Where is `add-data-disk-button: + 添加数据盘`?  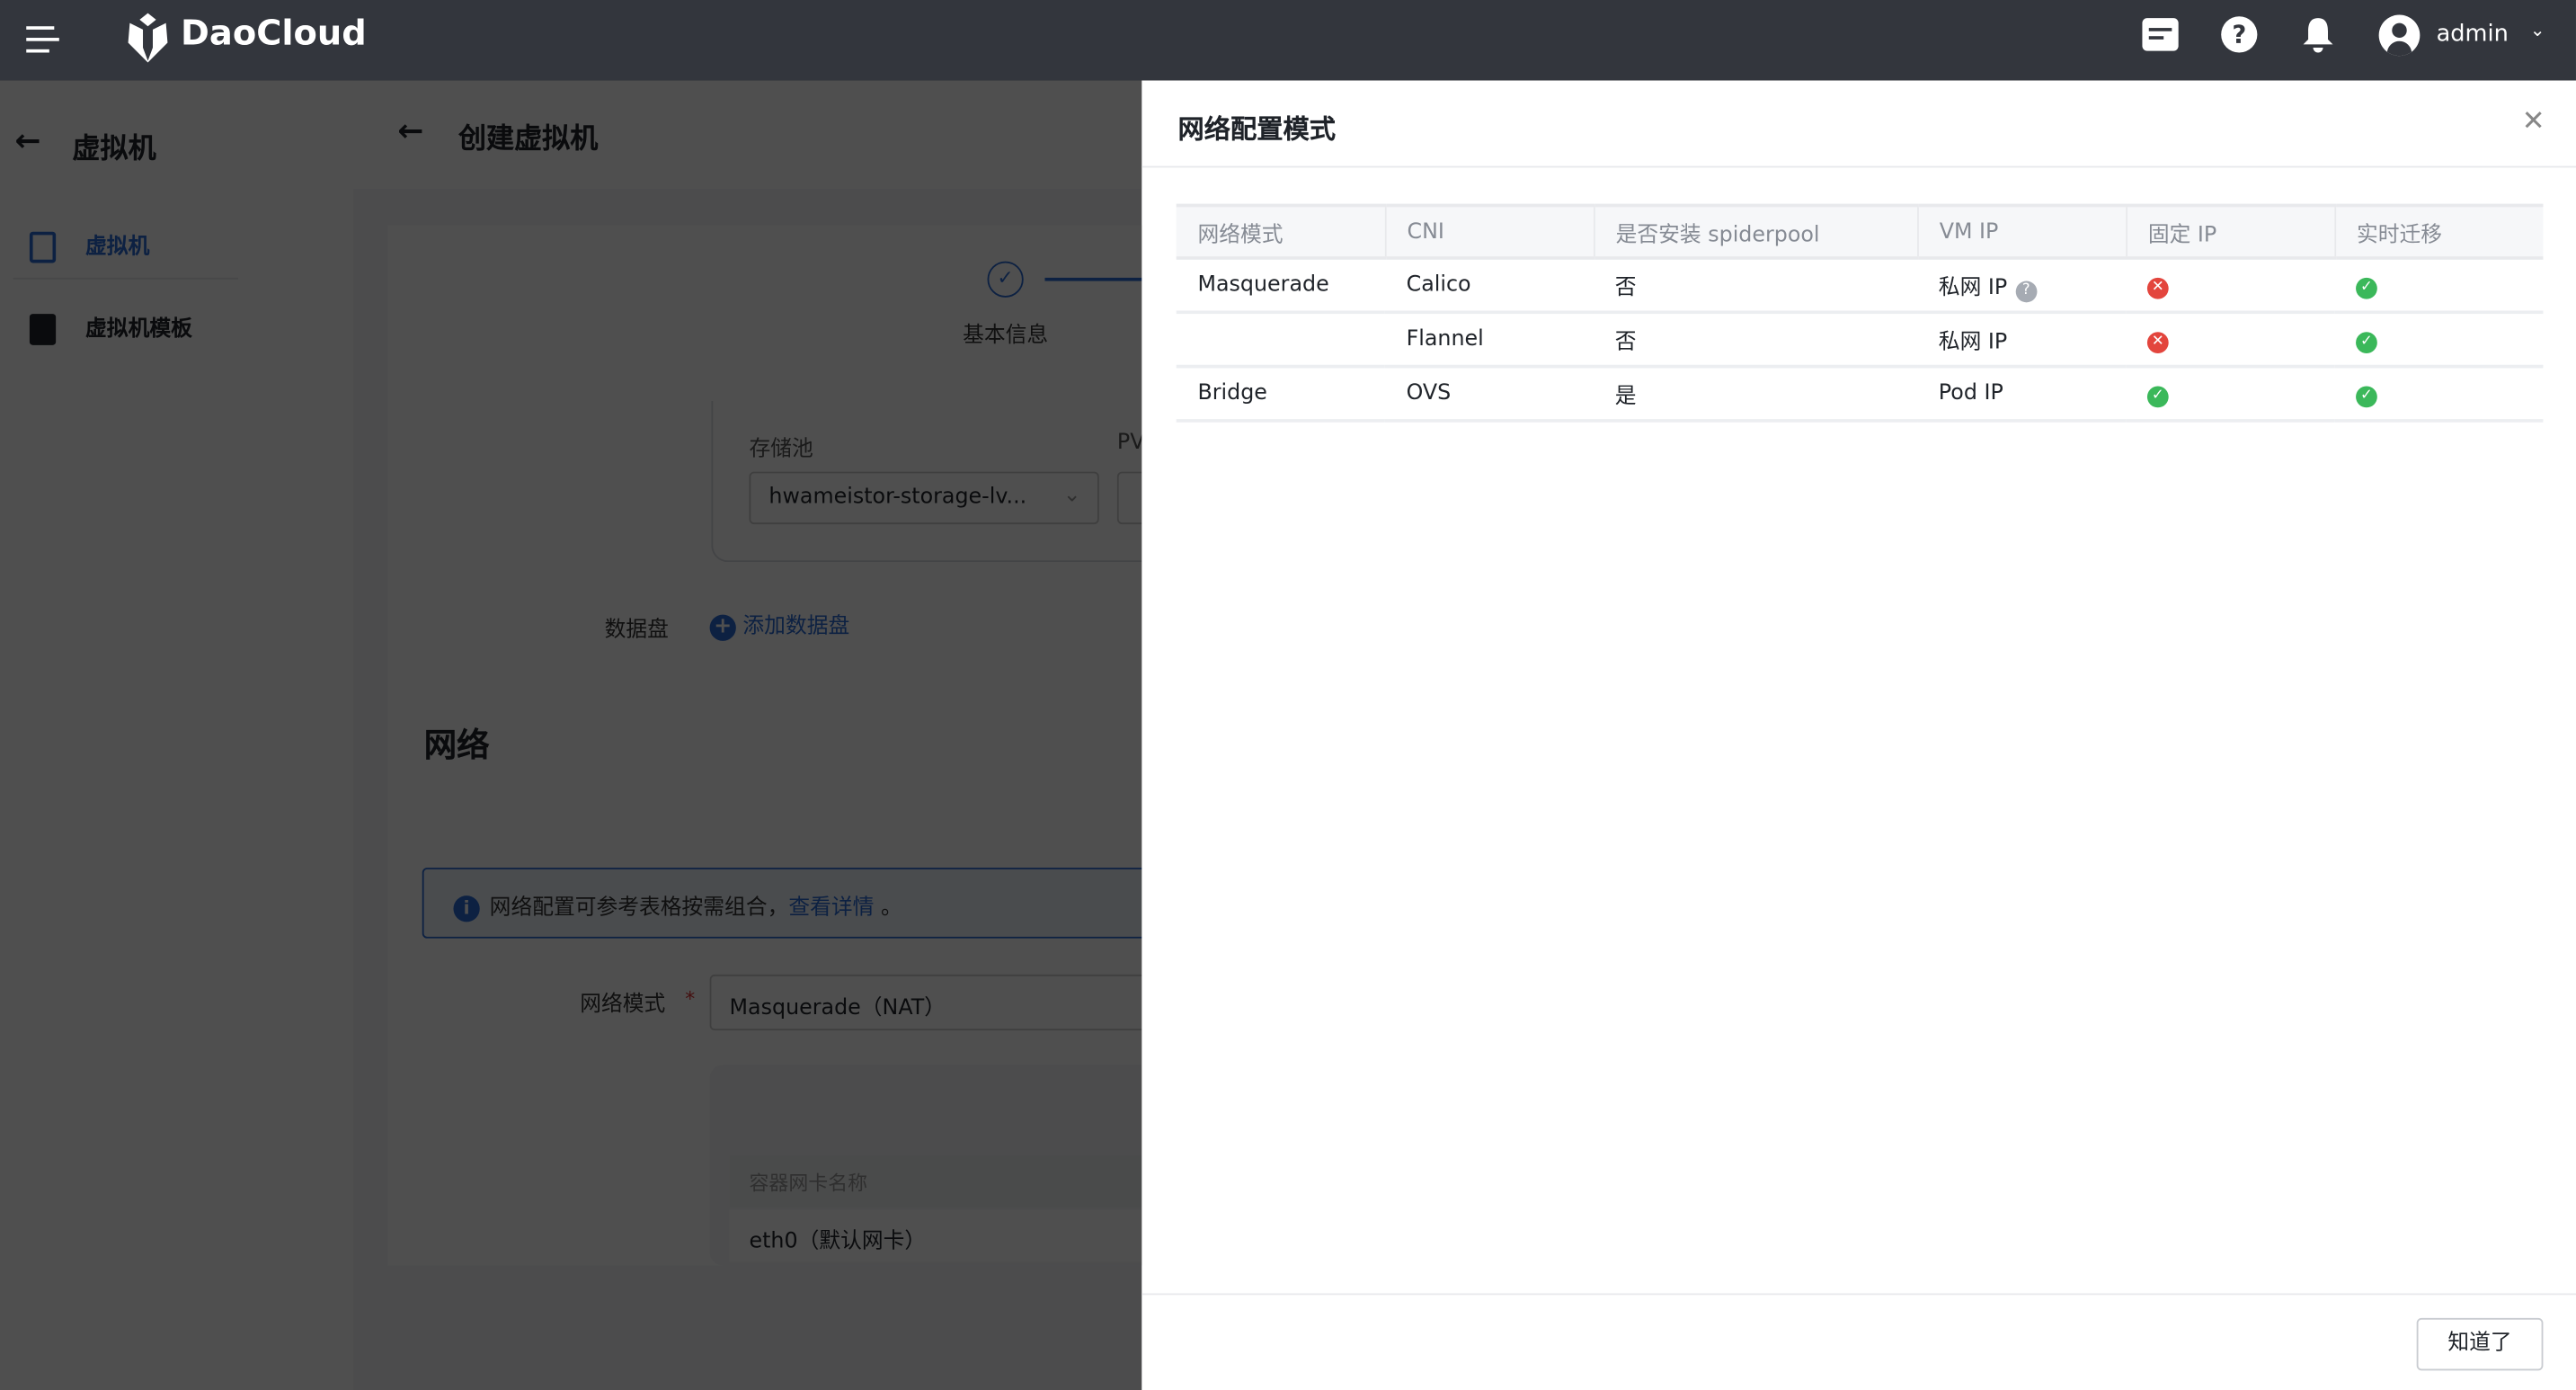 add-data-disk-button: + 添加数据盘 is located at coordinates (779, 624).